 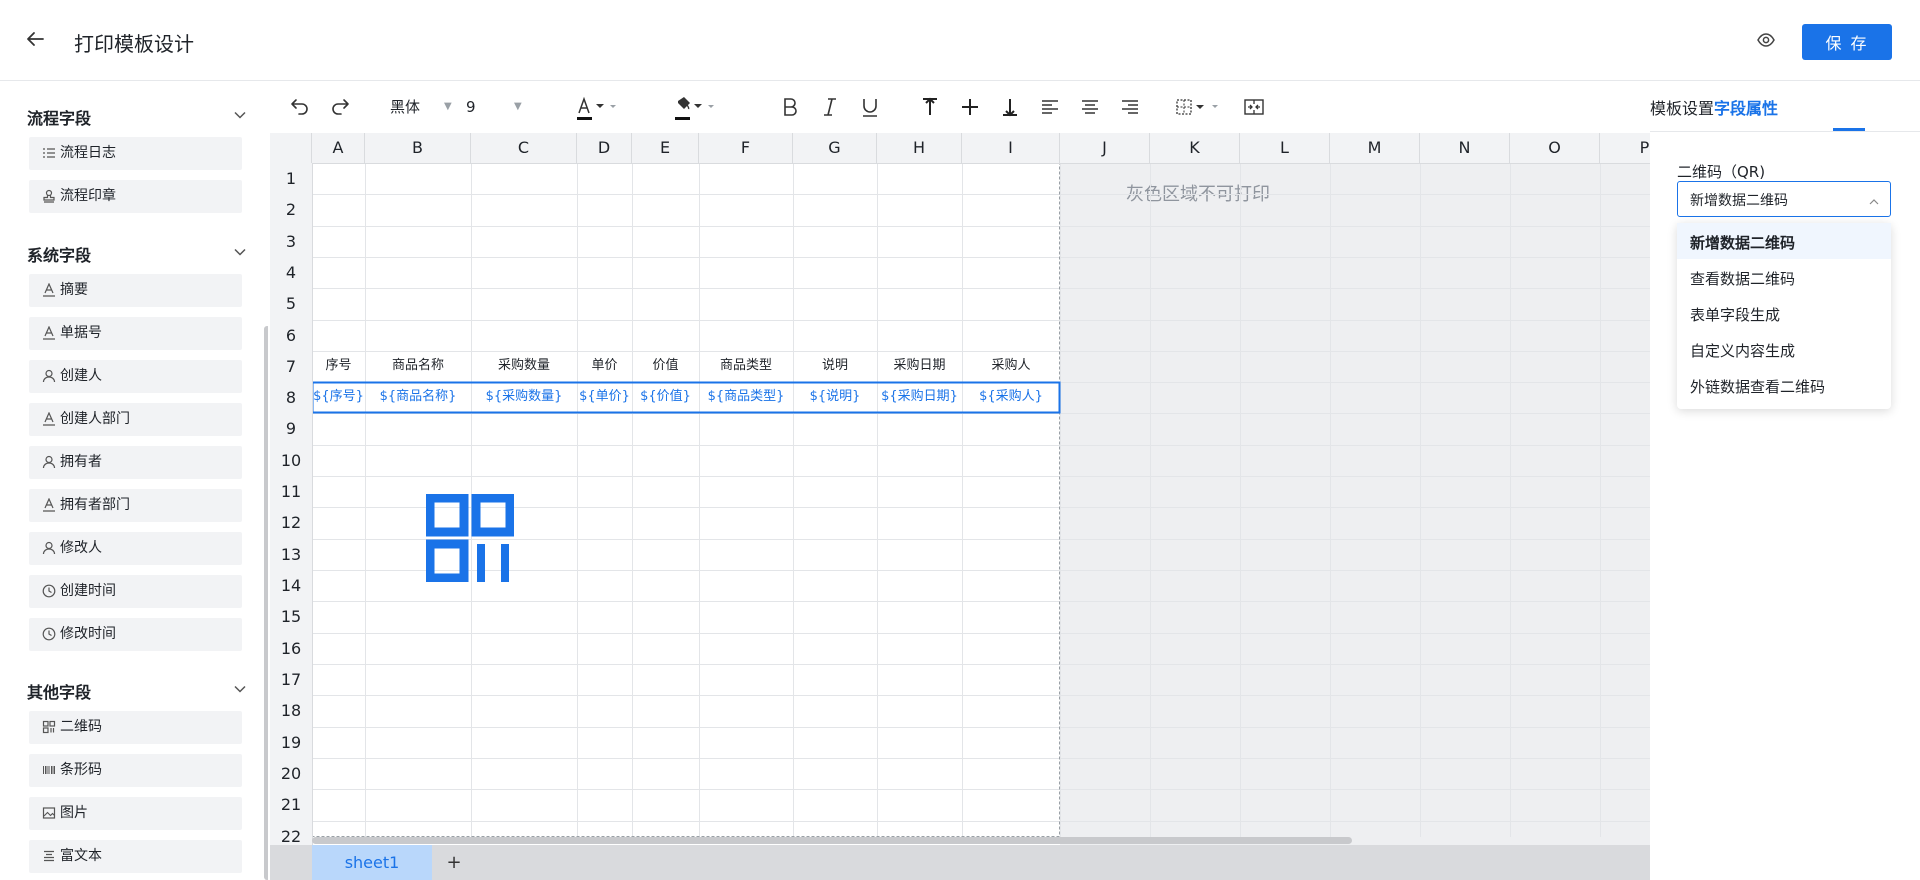 What do you see at coordinates (418, 397) in the screenshot?
I see `variable-cell: ${商品名称}` at bounding box center [418, 397].